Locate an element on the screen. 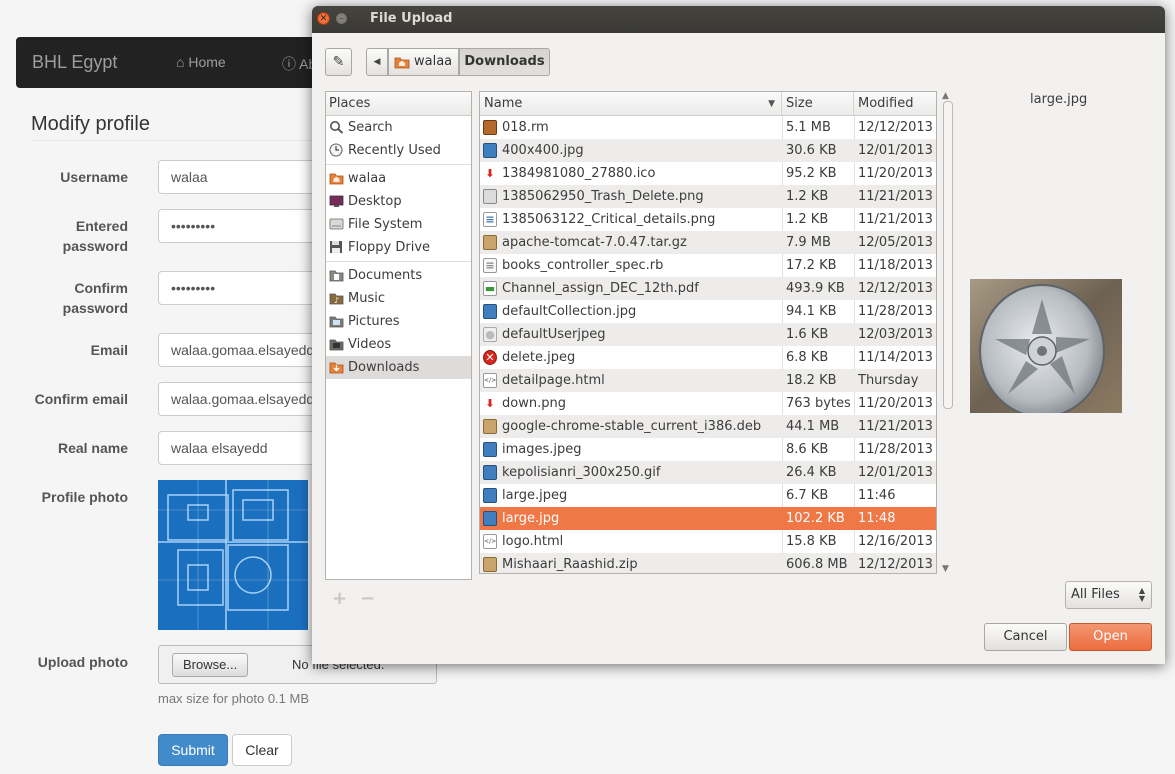  place-pictures: Pictures is located at coordinates (398, 321).